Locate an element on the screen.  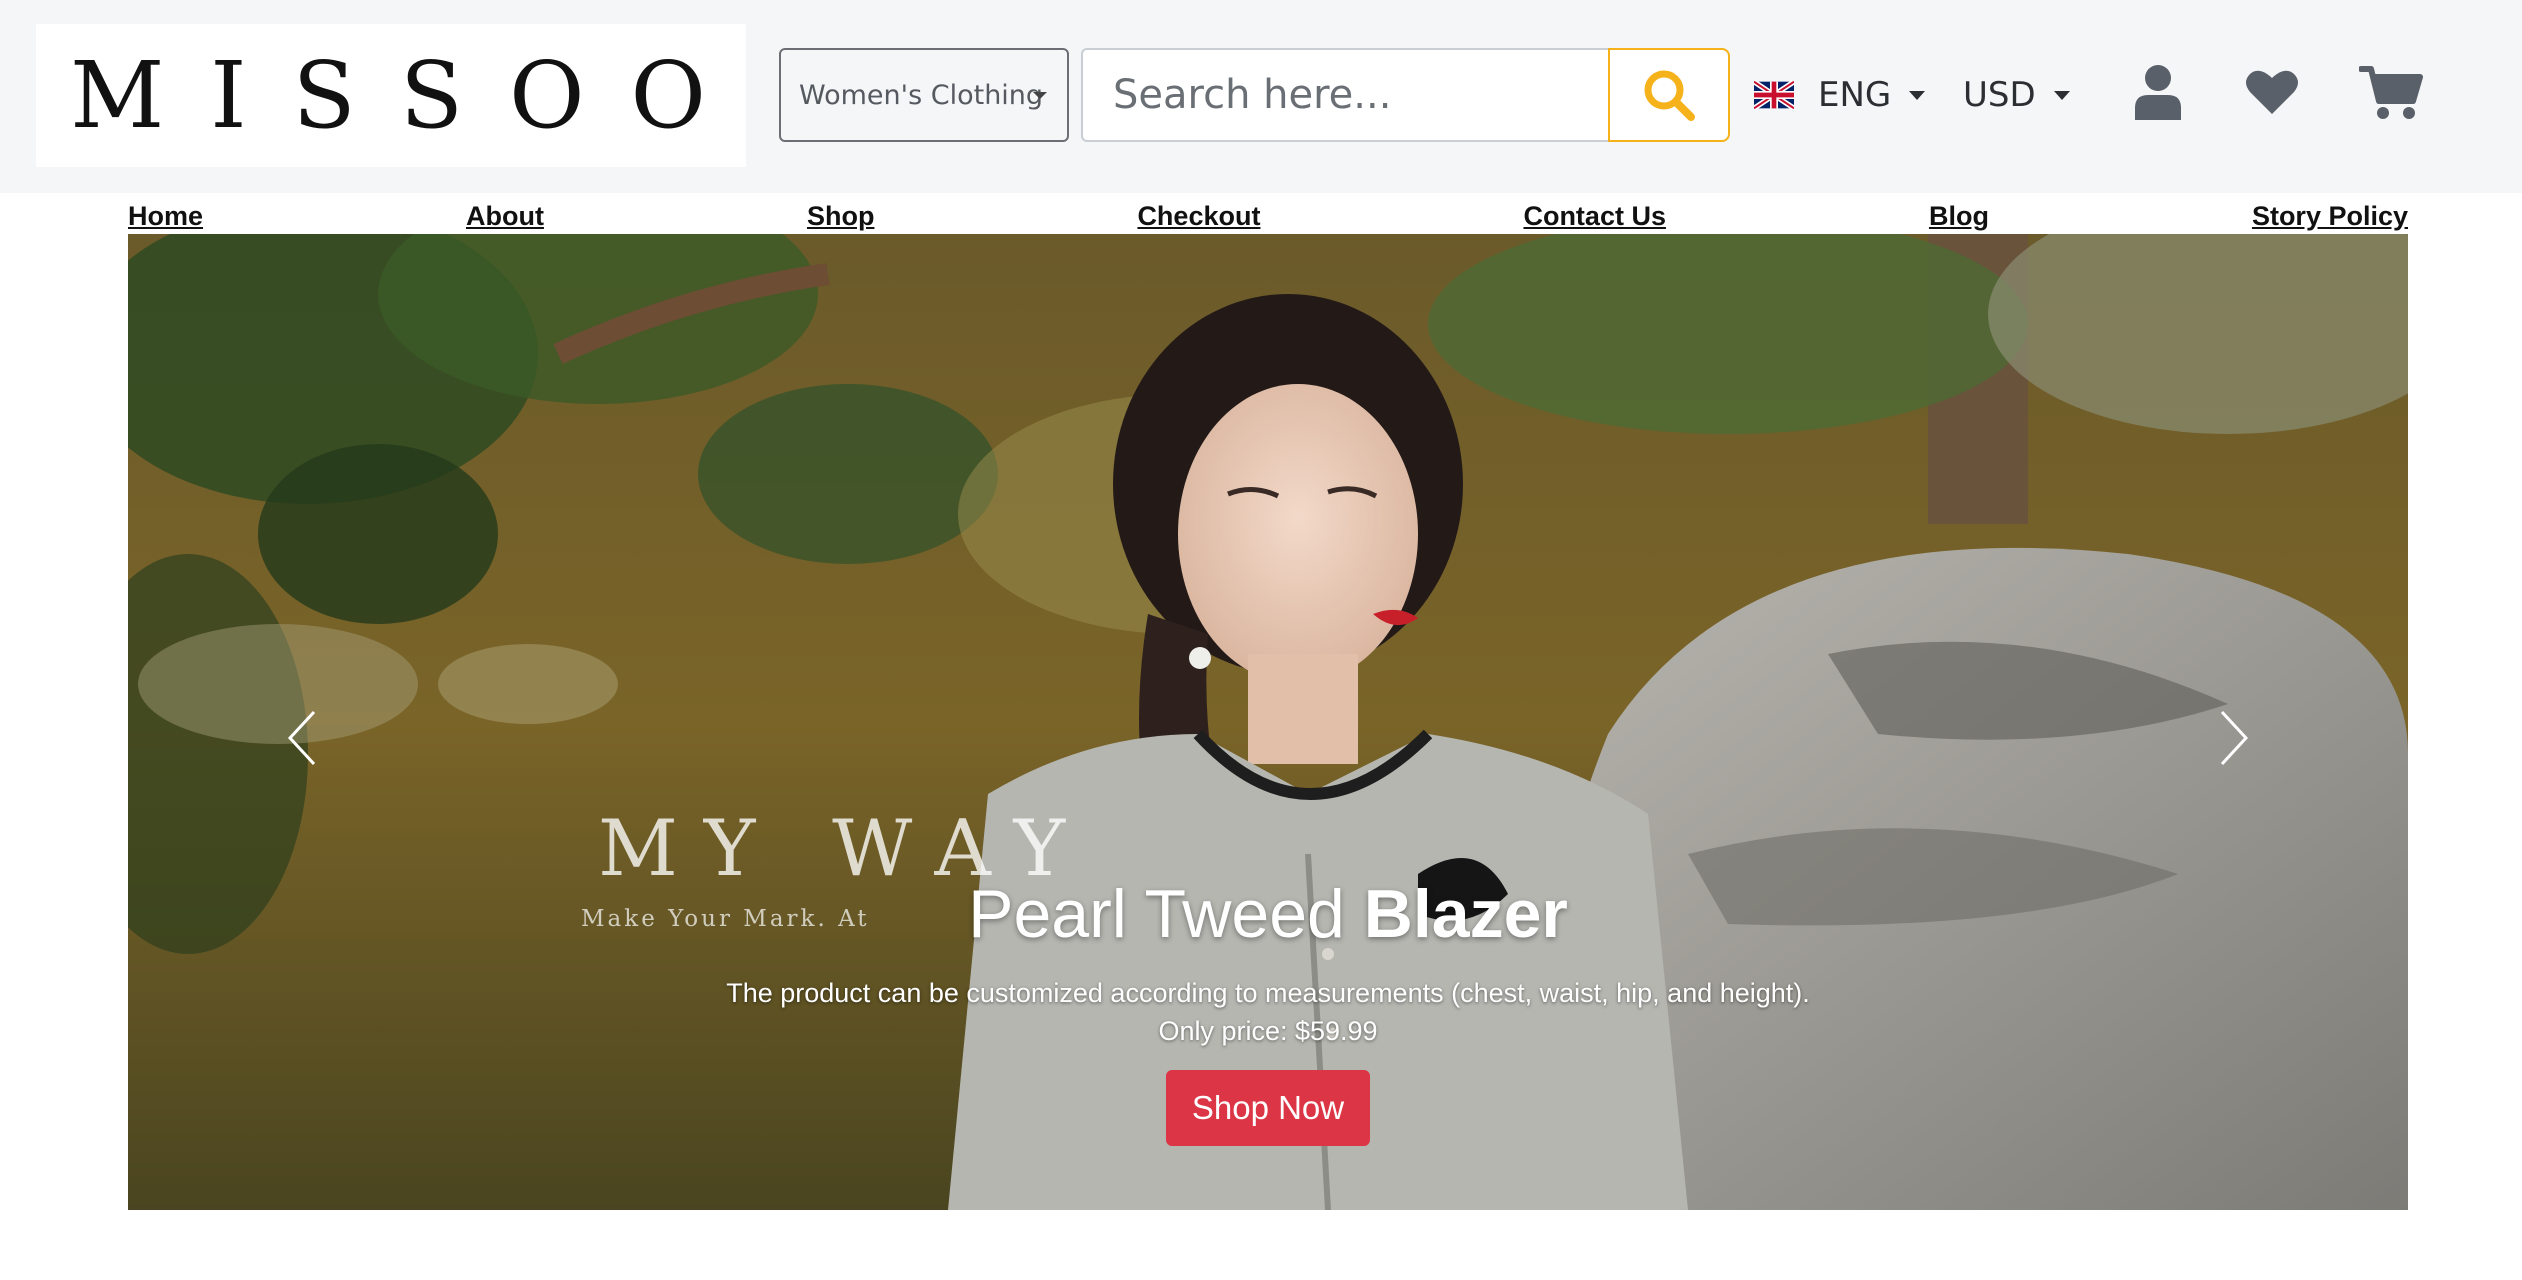
account-button is located at coordinates (2158, 92).